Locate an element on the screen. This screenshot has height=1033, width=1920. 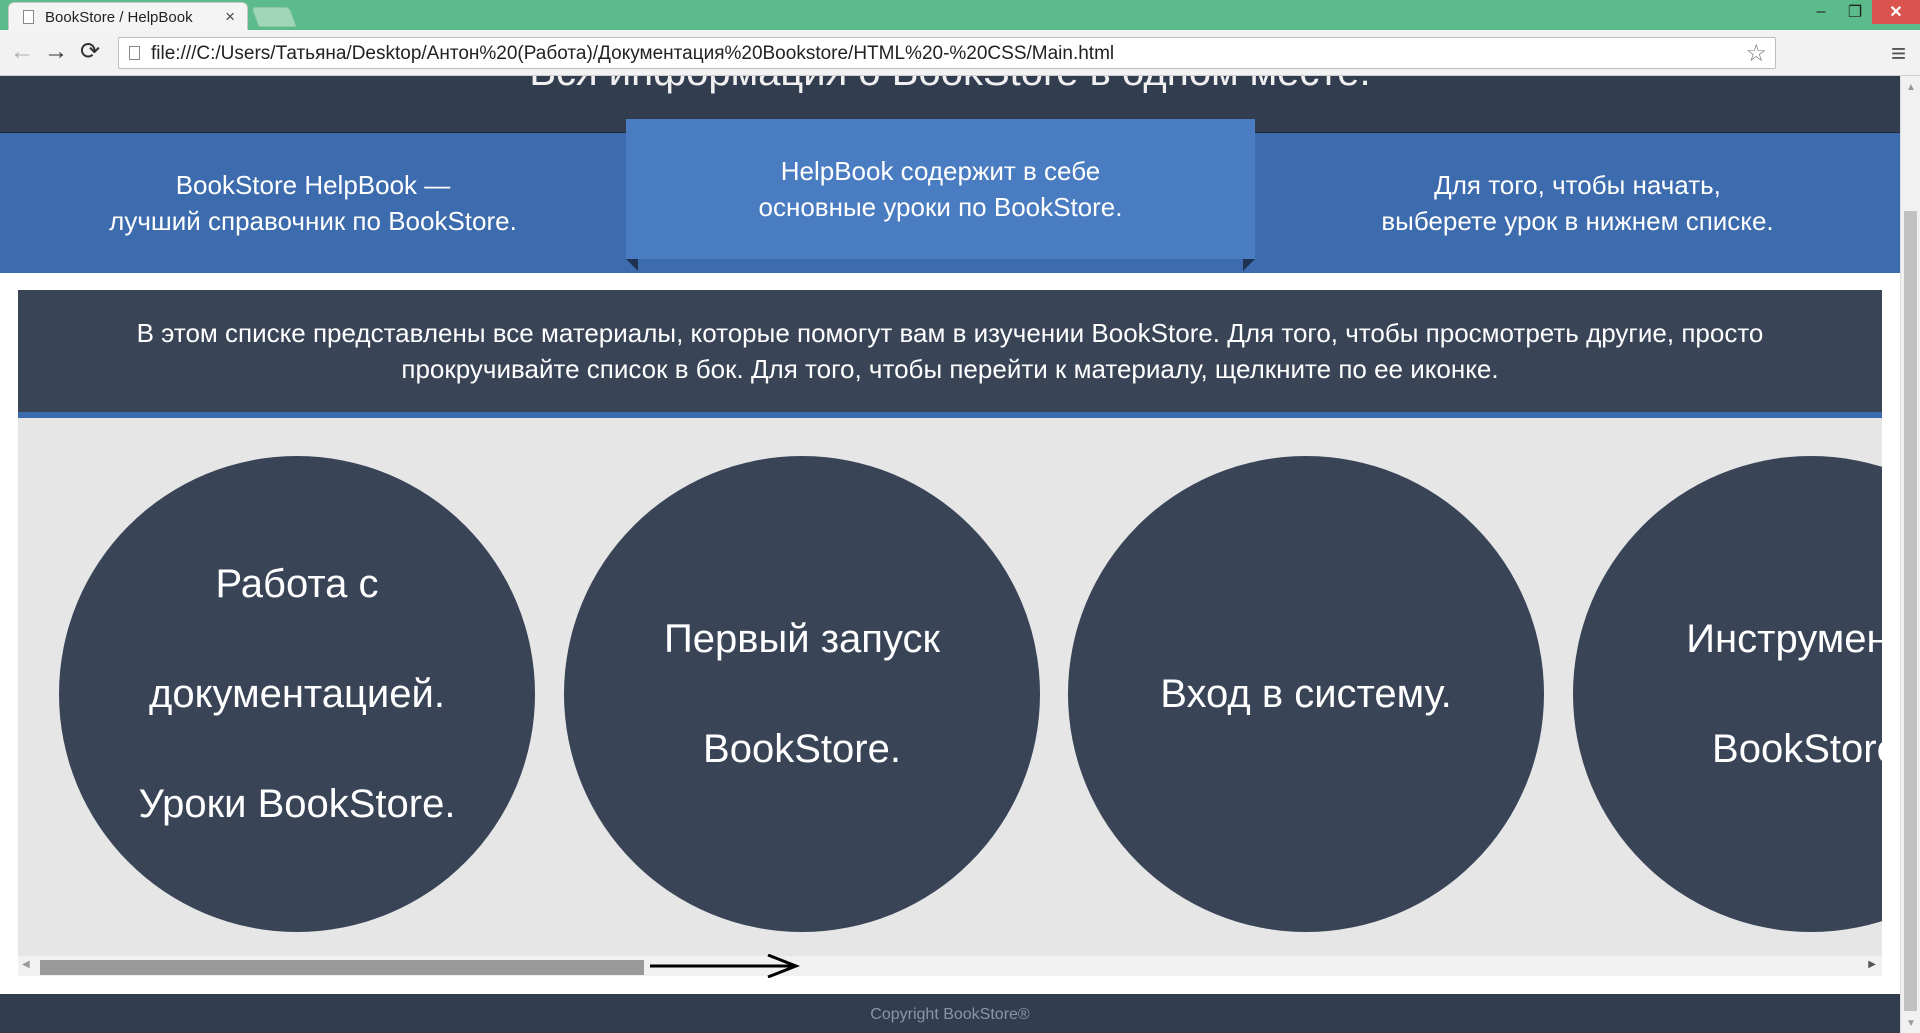
feature-line: HelpBook содержит в себе is located at coordinates (940, 171).